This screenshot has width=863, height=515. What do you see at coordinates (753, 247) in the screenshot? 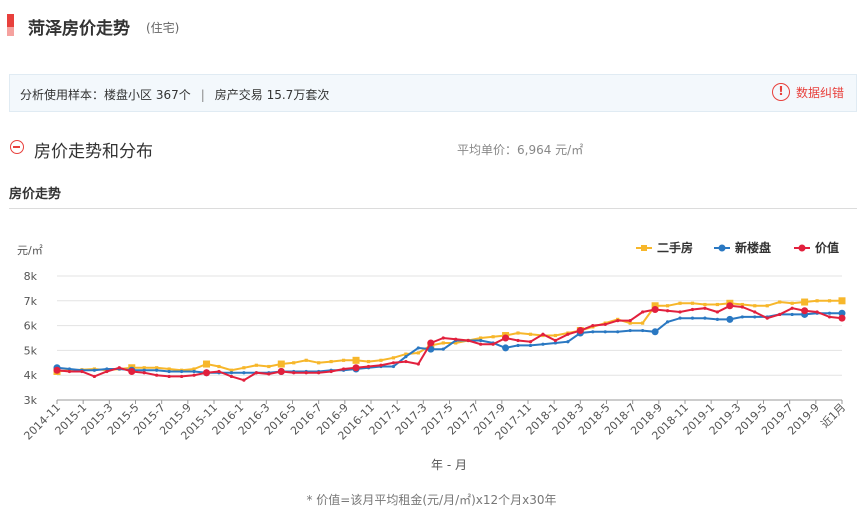
I see `legend-label: 新楼盘` at bounding box center [753, 247].